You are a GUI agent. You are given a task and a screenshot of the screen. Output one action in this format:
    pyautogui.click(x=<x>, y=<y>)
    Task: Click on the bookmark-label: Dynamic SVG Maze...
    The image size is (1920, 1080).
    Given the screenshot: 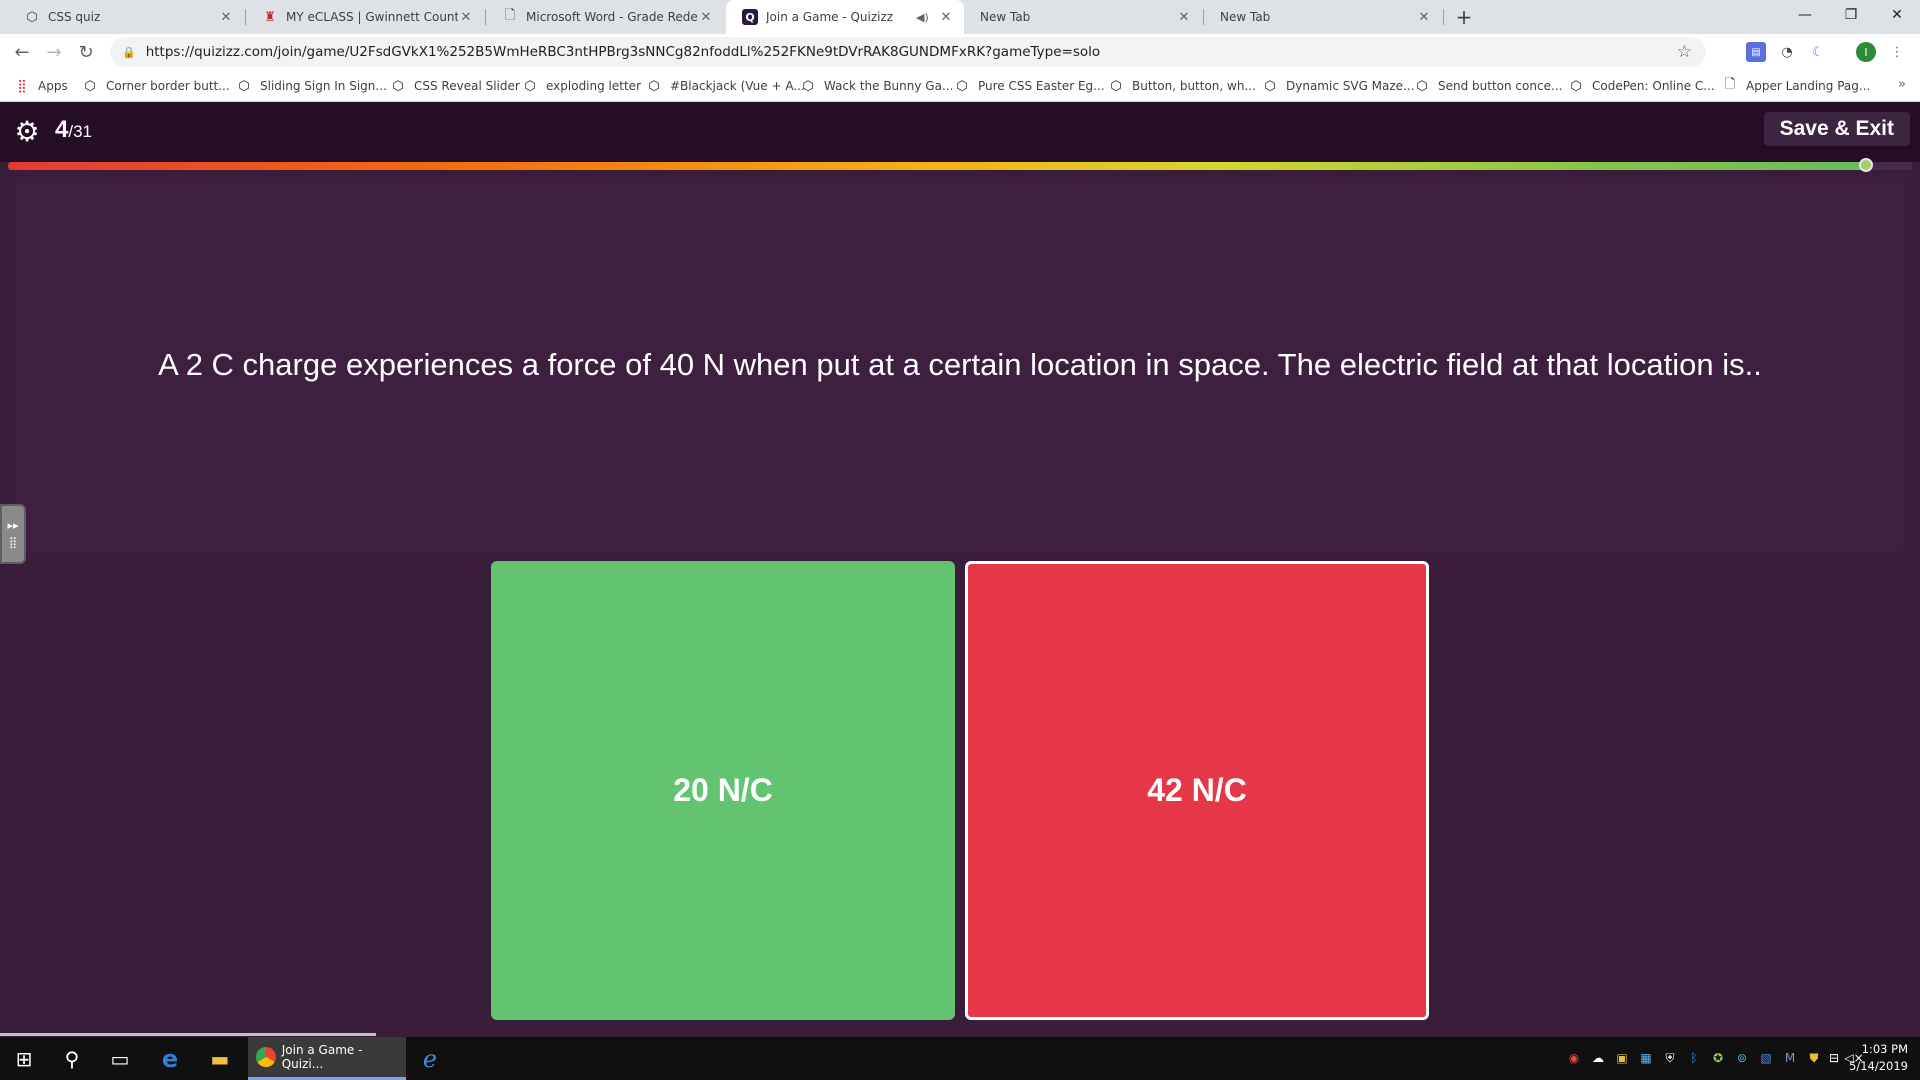 What is the action you would take?
    pyautogui.click(x=1350, y=86)
    